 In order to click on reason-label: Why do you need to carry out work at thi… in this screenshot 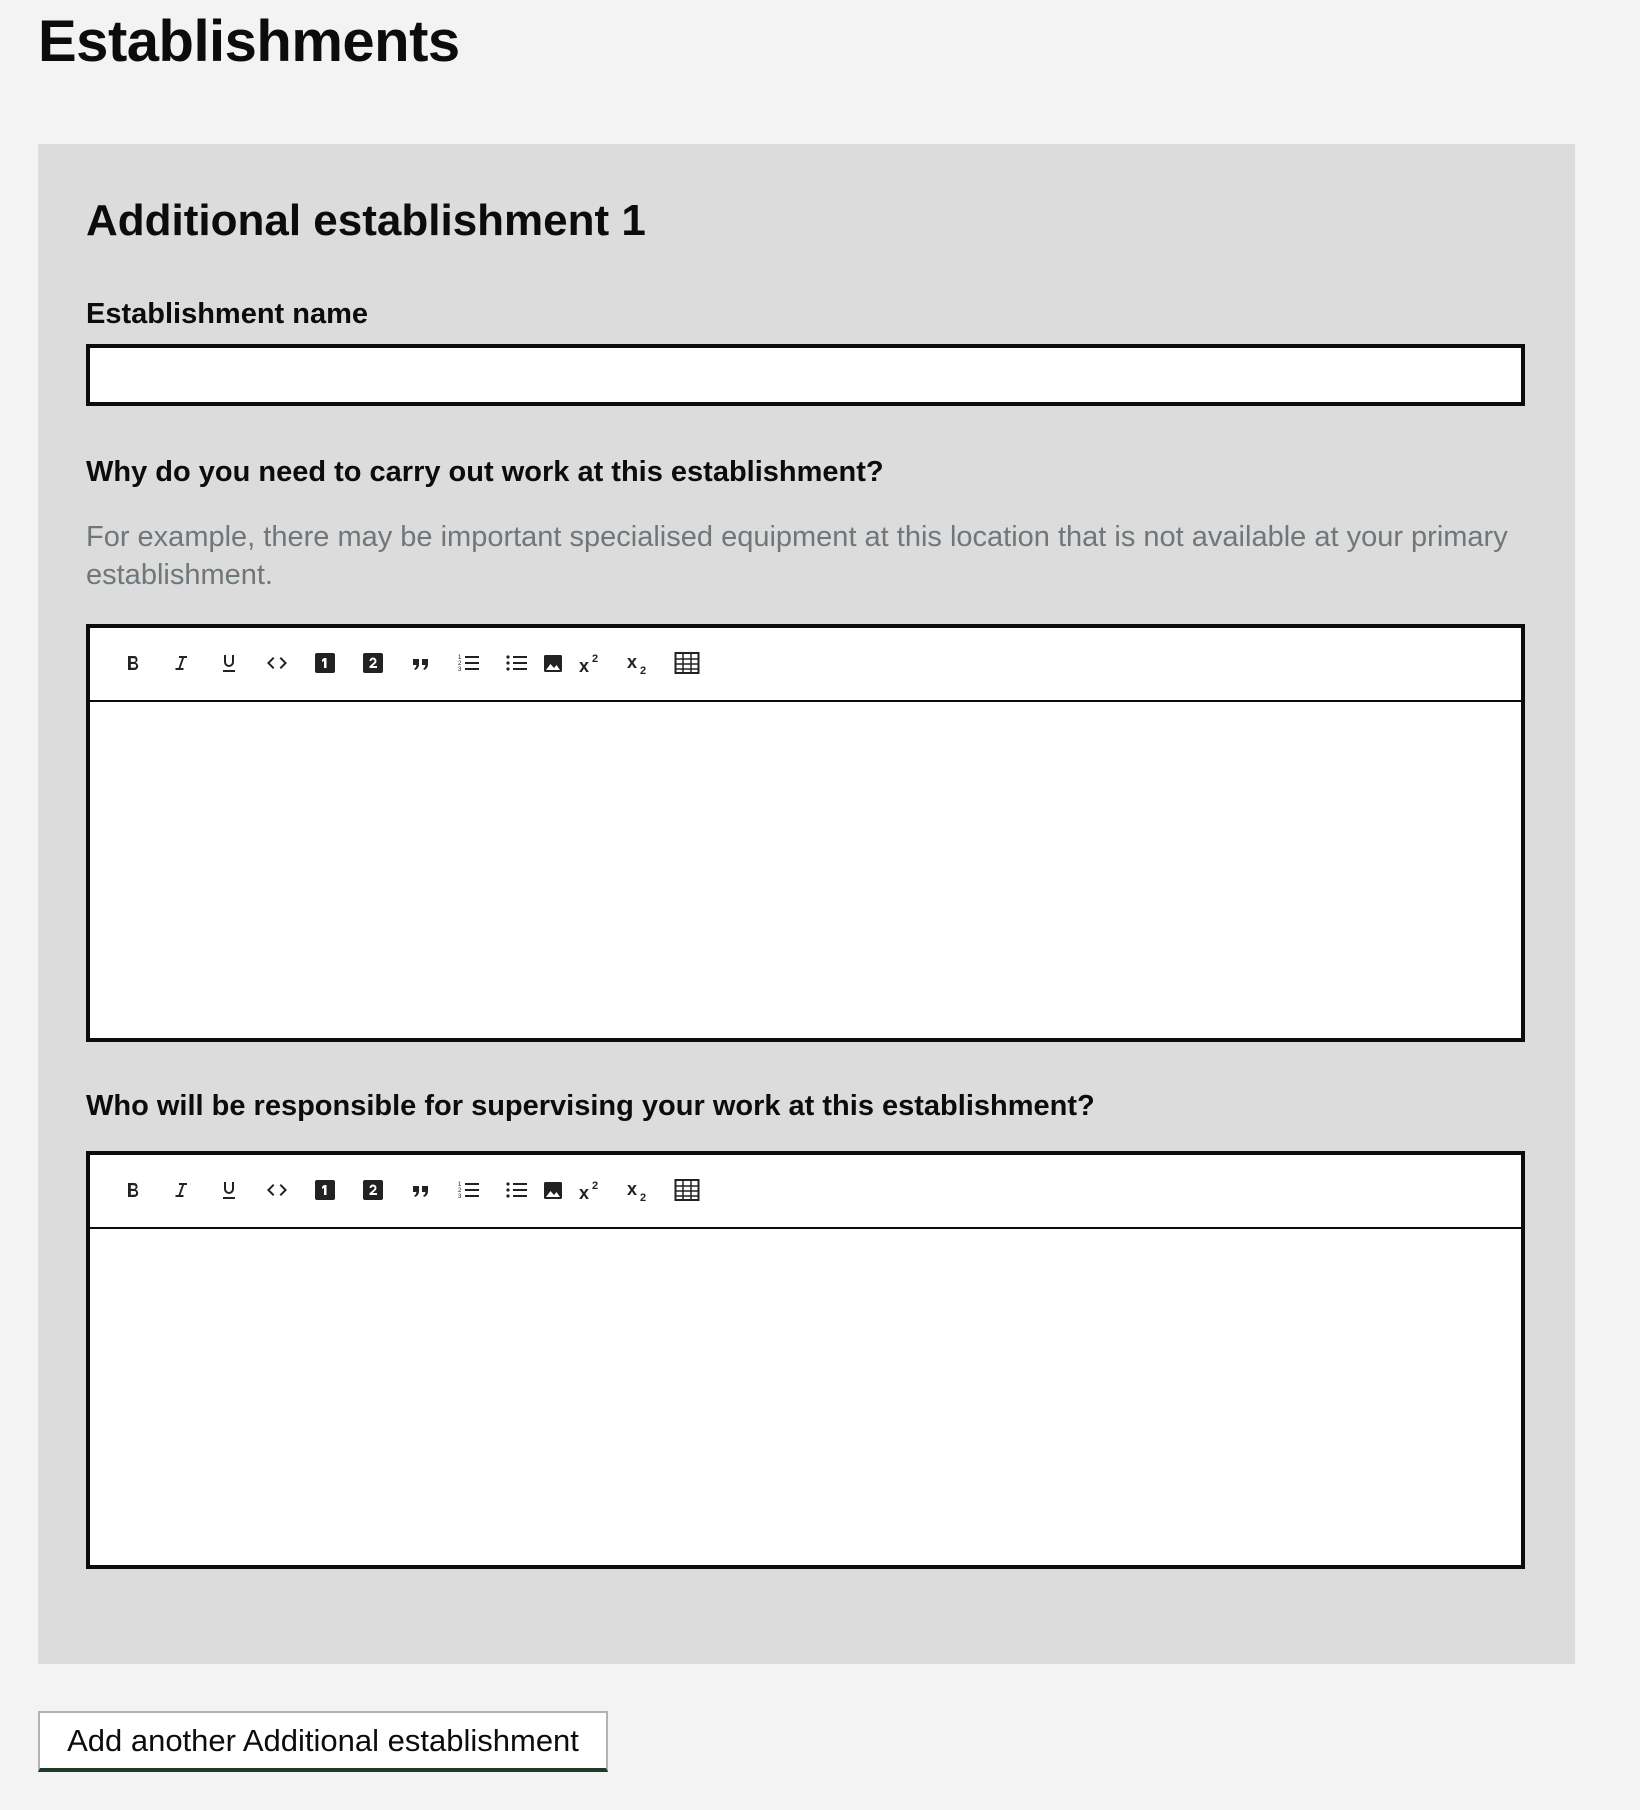, I will do `click(485, 472)`.